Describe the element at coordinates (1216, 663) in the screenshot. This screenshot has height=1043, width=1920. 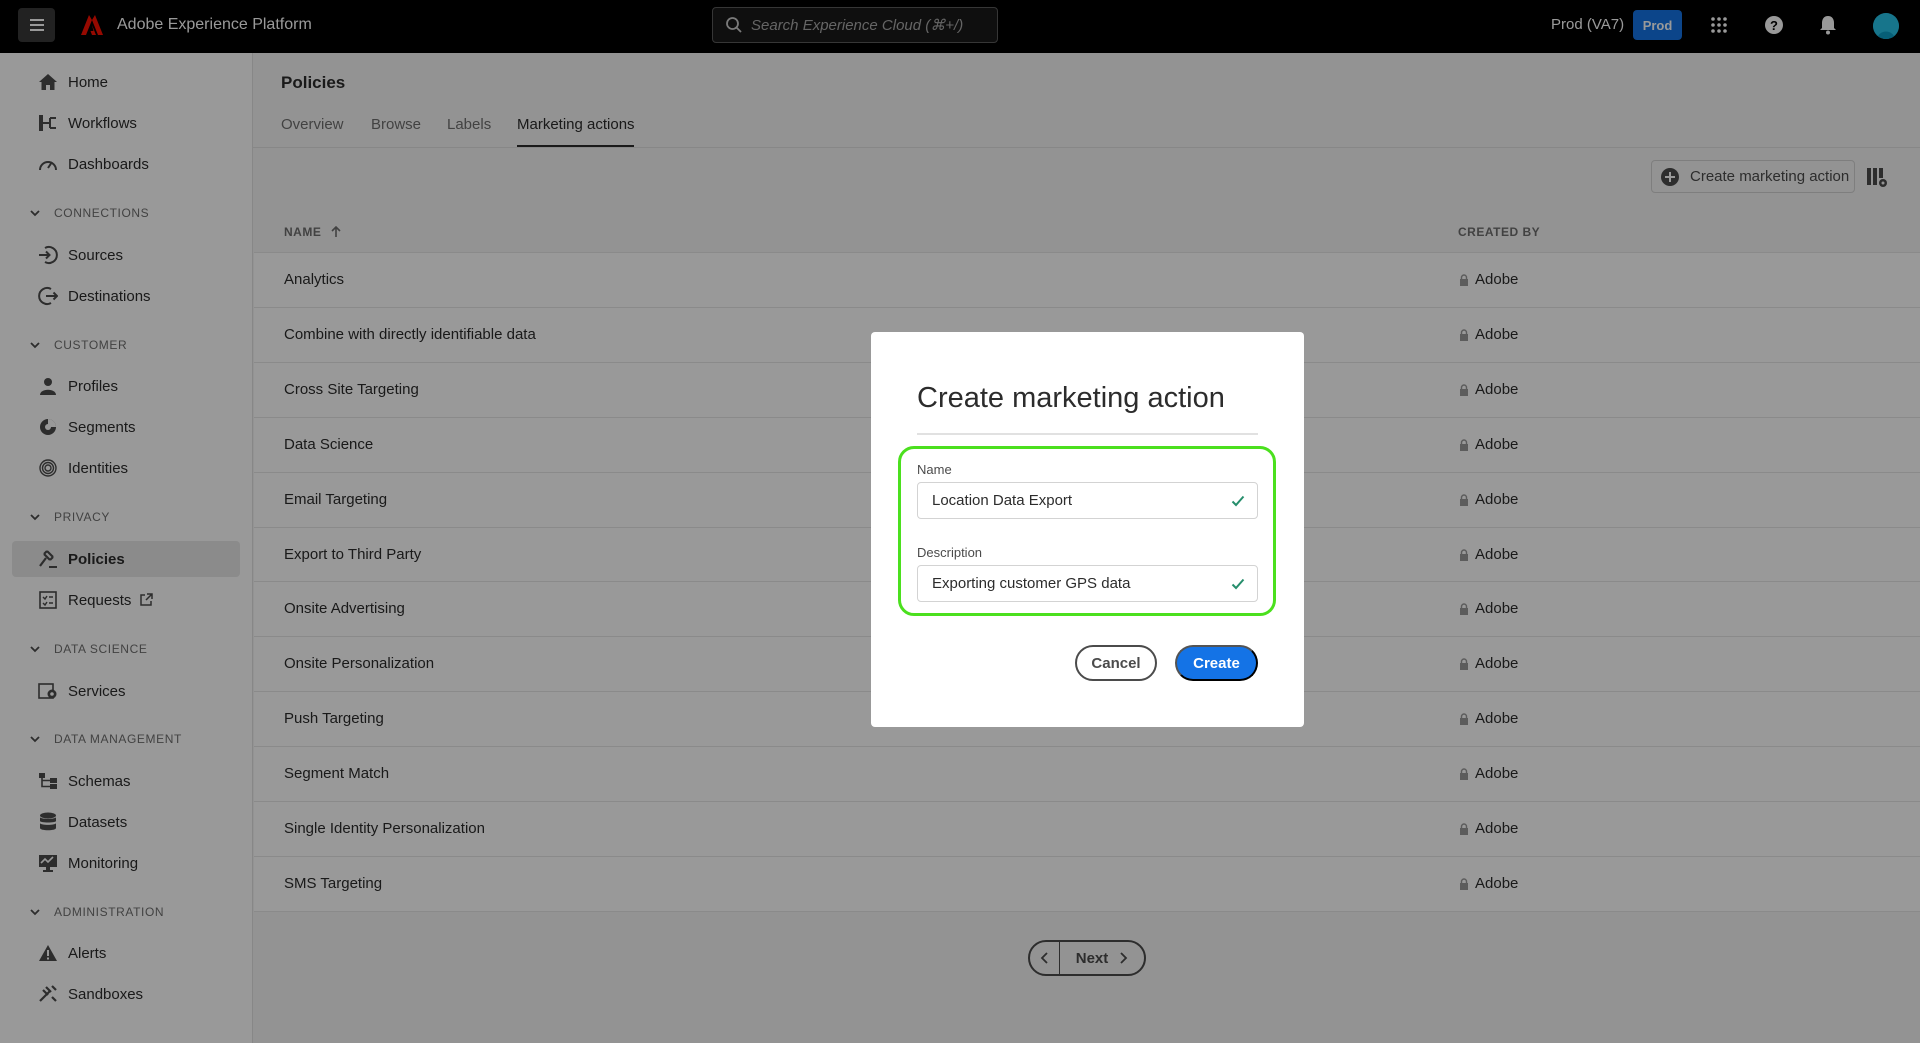
I see `create-button: Create` at that location.